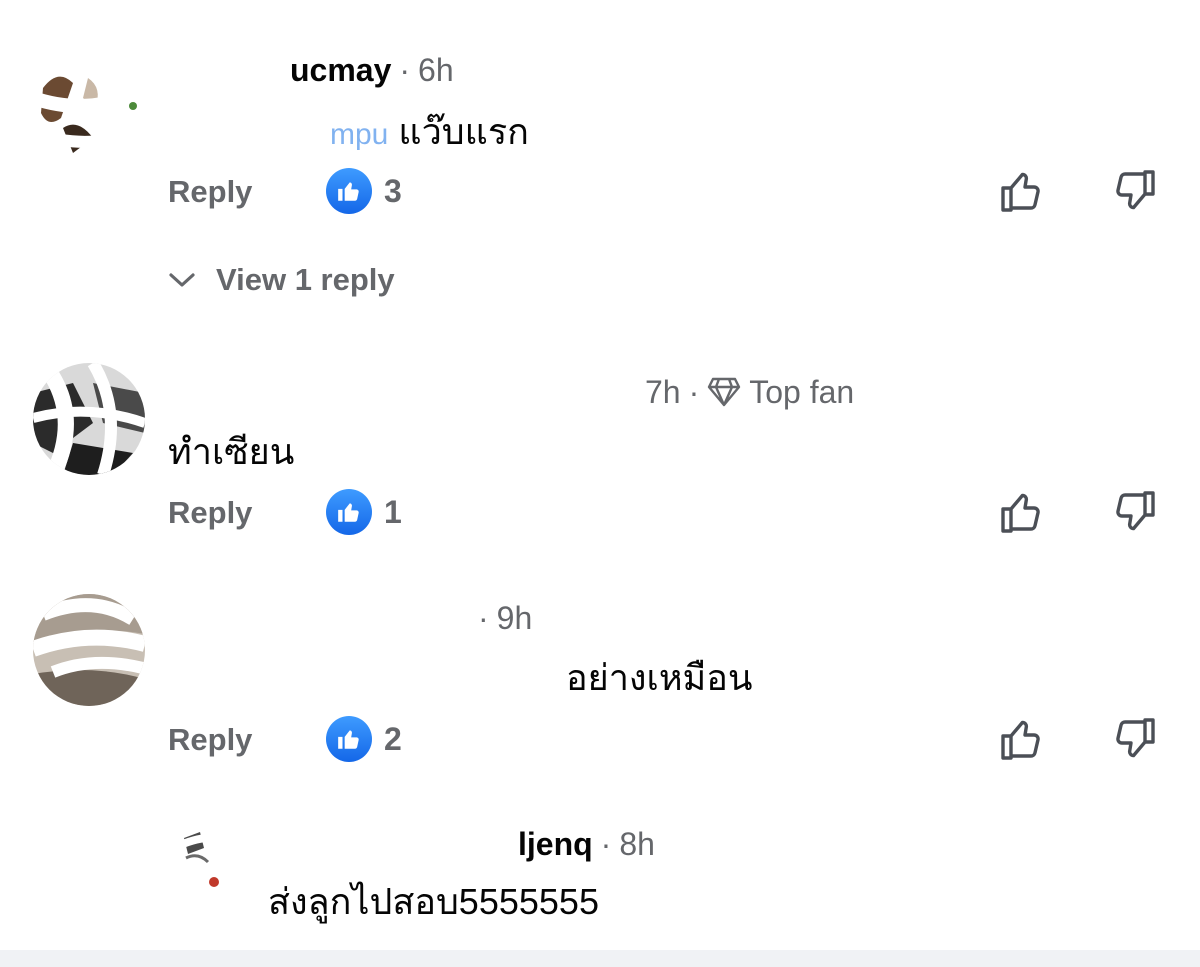  Describe the element at coordinates (724, 392) in the screenshot. I see `diamond-icon` at that location.